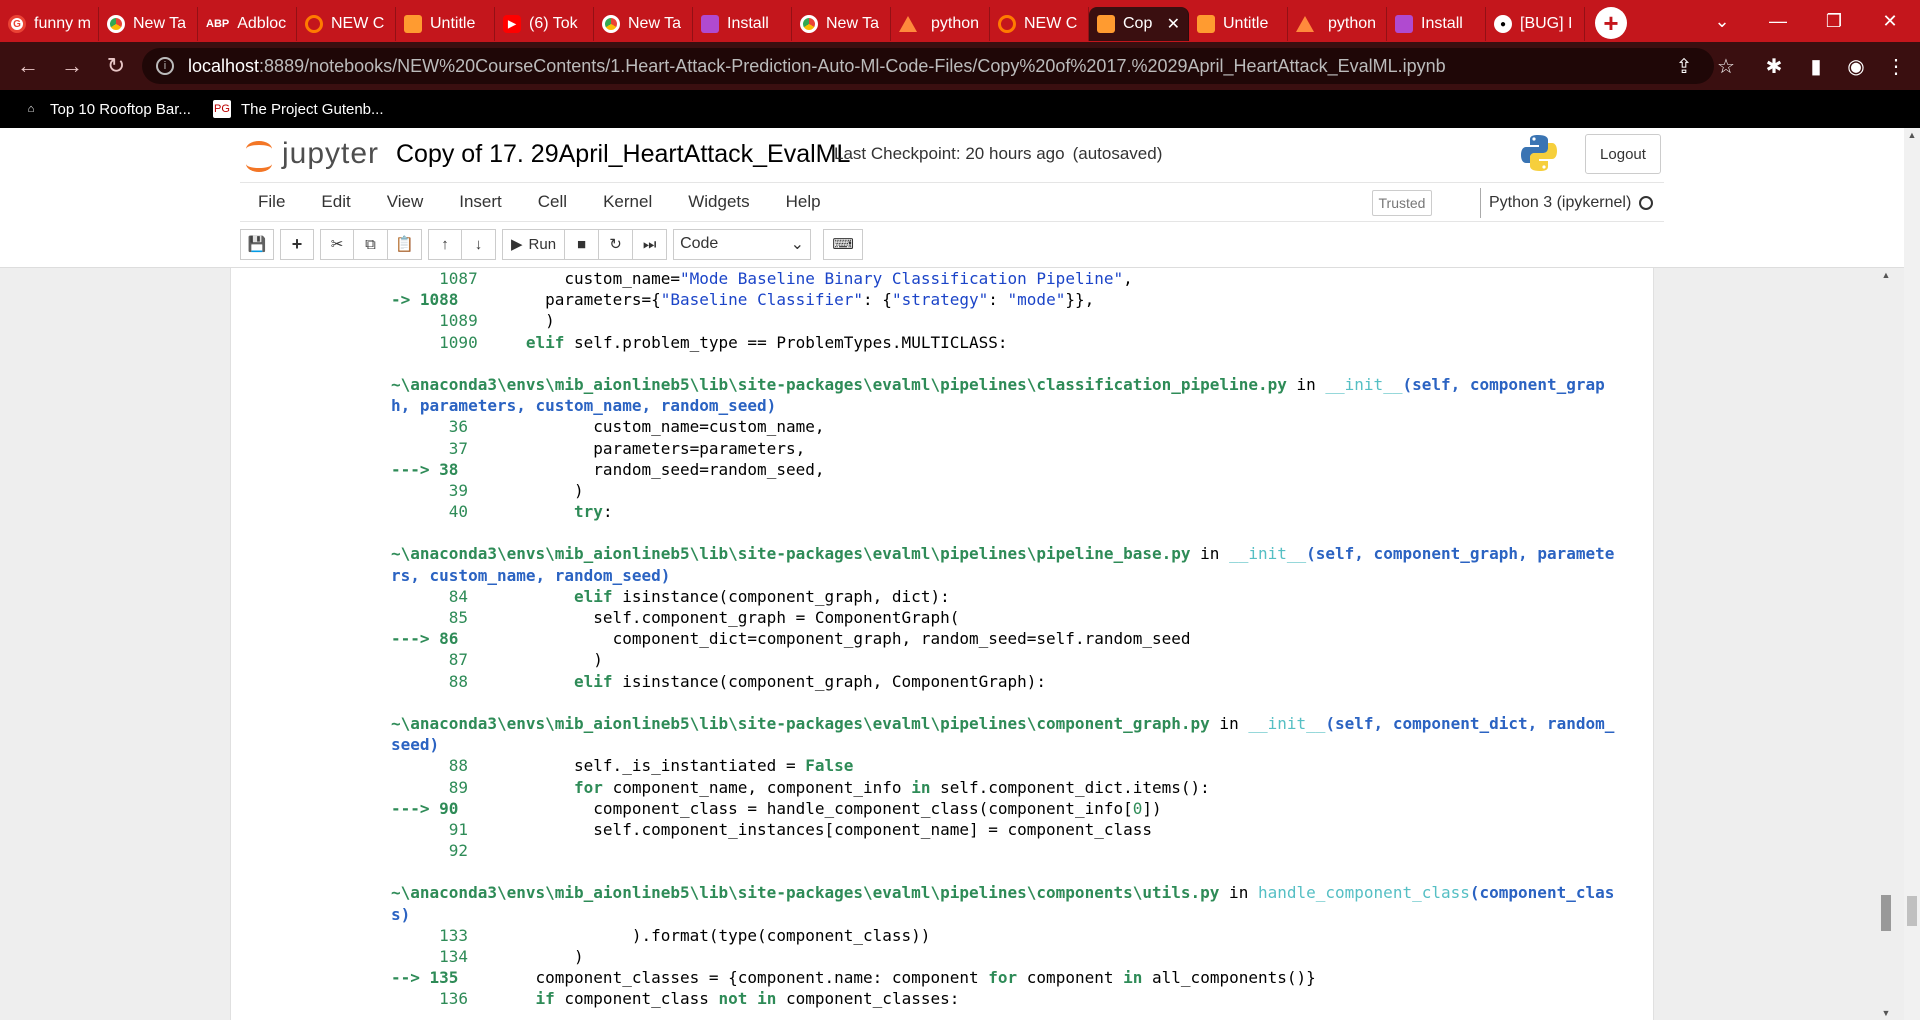  Describe the element at coordinates (598, 448) in the screenshot. I see `code-line: 37 parameters=parameters,` at that location.